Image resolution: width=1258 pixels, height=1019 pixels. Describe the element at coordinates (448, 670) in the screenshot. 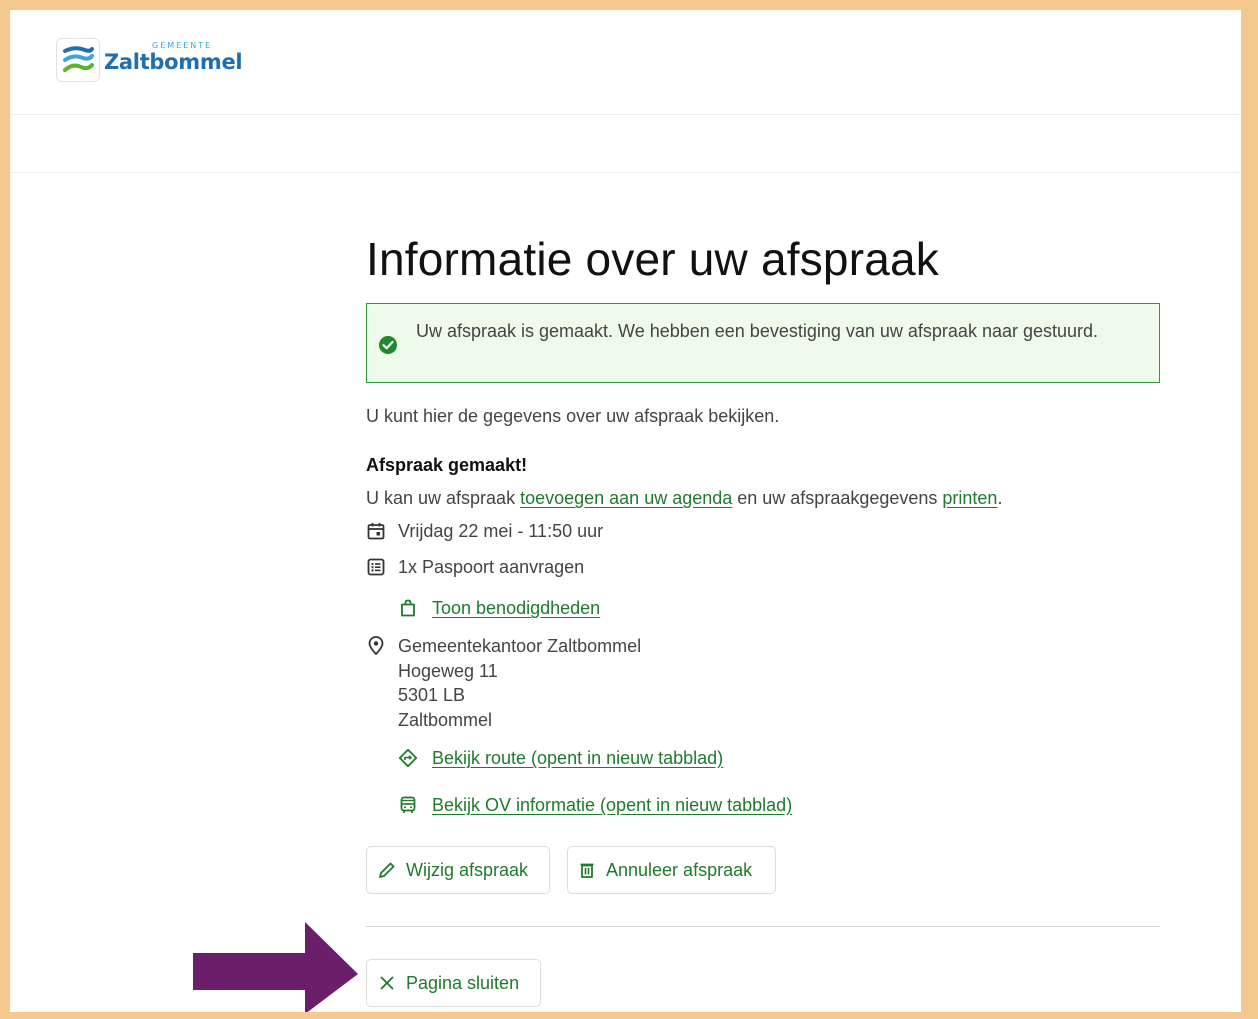

I see `location-street: Hogeweg 11` at that location.